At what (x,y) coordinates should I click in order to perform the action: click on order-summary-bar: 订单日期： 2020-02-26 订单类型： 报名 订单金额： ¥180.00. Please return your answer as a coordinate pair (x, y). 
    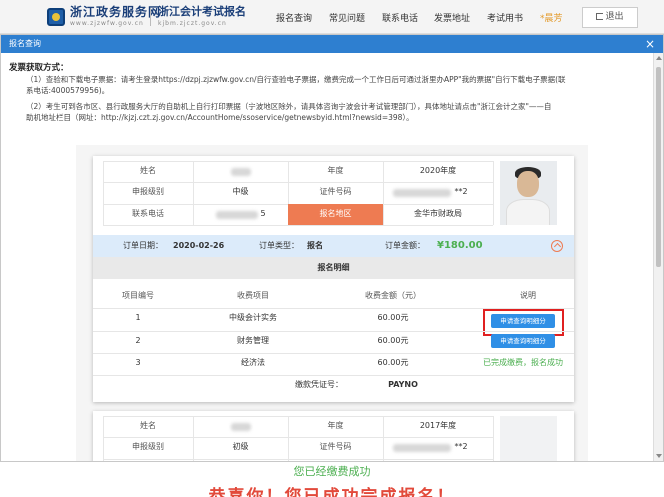
    Looking at the image, I should click on (333, 246).